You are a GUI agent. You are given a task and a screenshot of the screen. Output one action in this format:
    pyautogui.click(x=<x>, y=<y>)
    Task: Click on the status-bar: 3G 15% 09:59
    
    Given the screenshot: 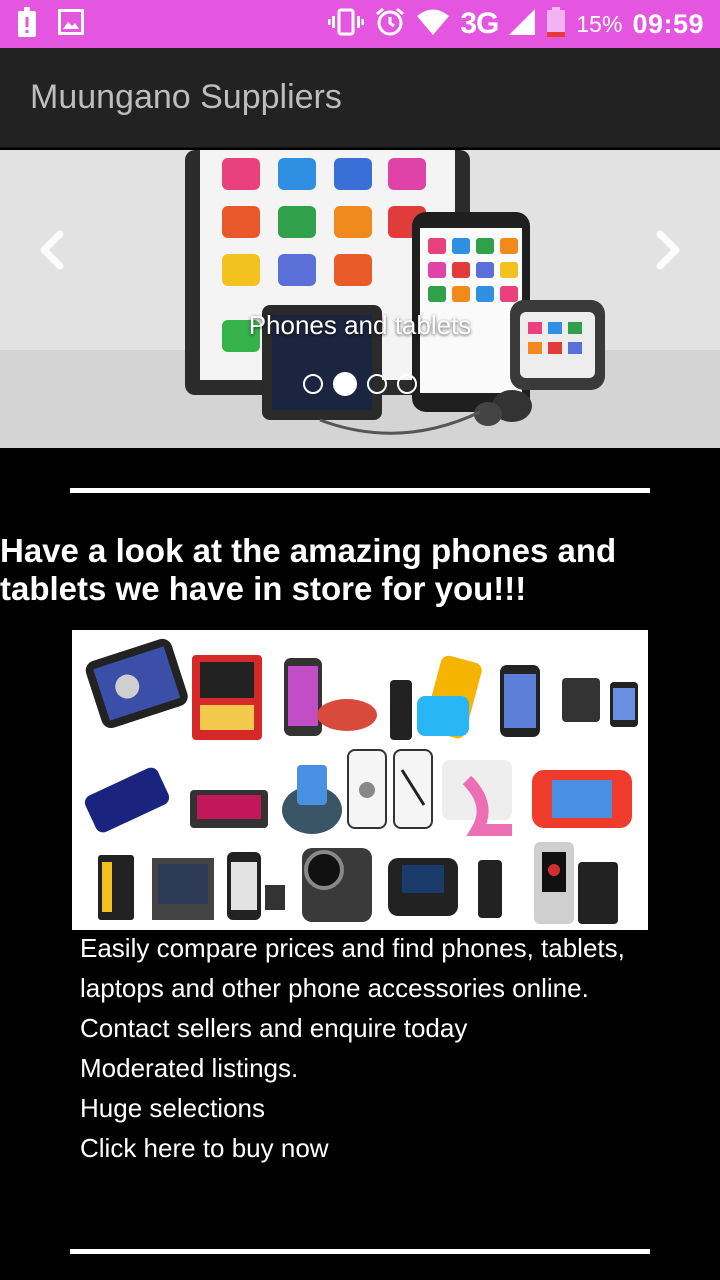 What is the action you would take?
    pyautogui.click(x=360, y=24)
    